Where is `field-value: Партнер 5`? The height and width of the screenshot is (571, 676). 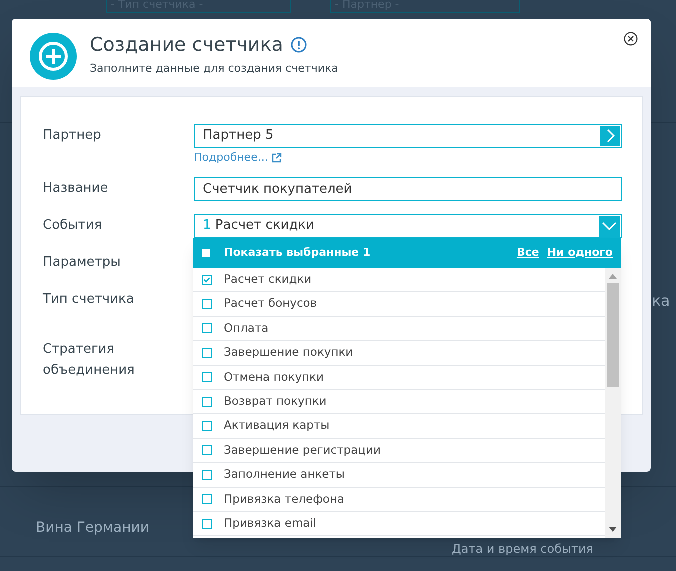
field-value: Партнер 5 is located at coordinates (238, 136).